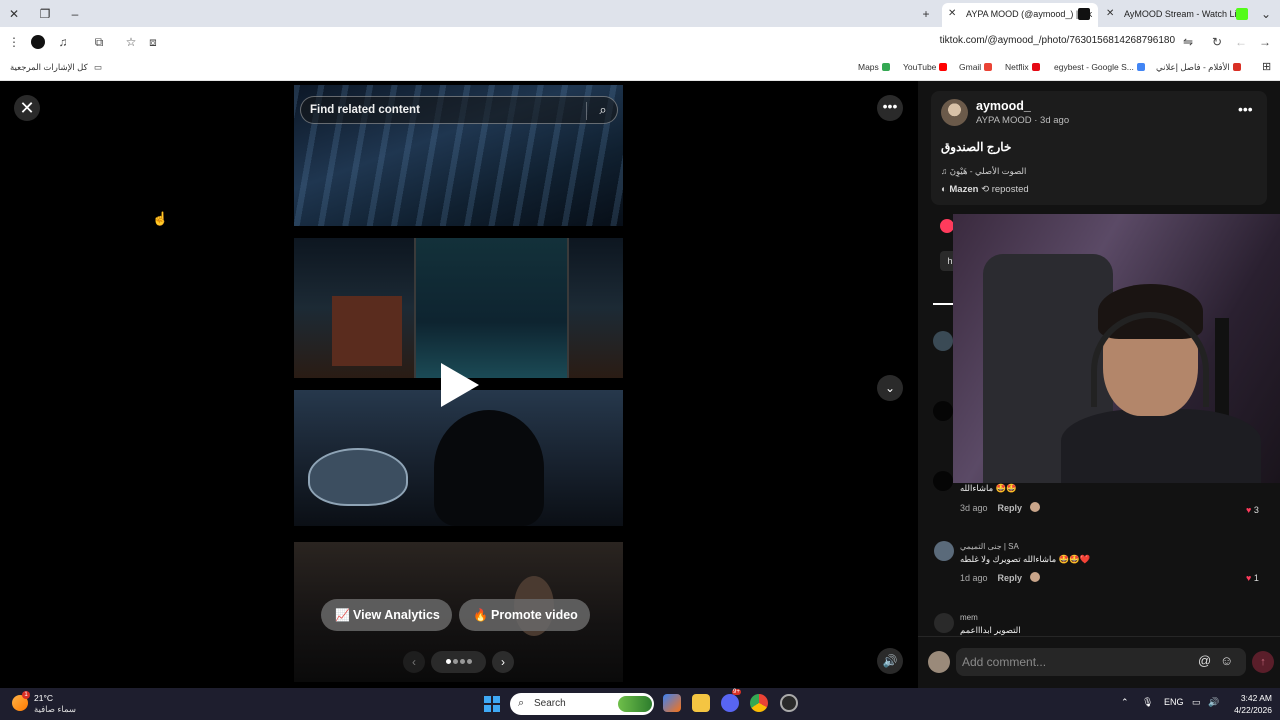  I want to click on bookmark-star-icon: ☆, so click(131, 42).